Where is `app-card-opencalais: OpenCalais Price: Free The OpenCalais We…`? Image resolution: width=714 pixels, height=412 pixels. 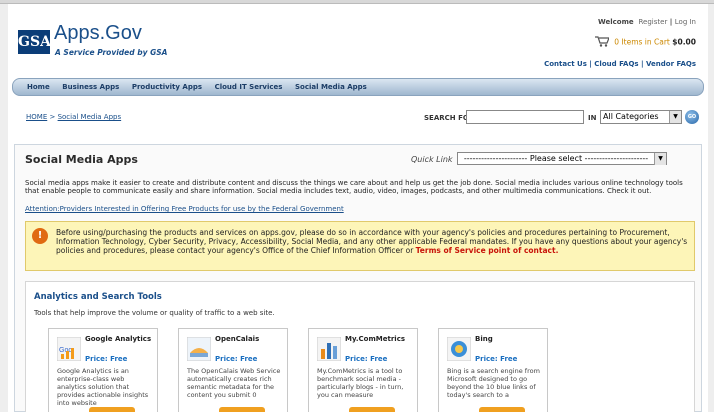
app-card-opencalais: OpenCalais Price: Free The OpenCalais We… is located at coordinates (233, 370).